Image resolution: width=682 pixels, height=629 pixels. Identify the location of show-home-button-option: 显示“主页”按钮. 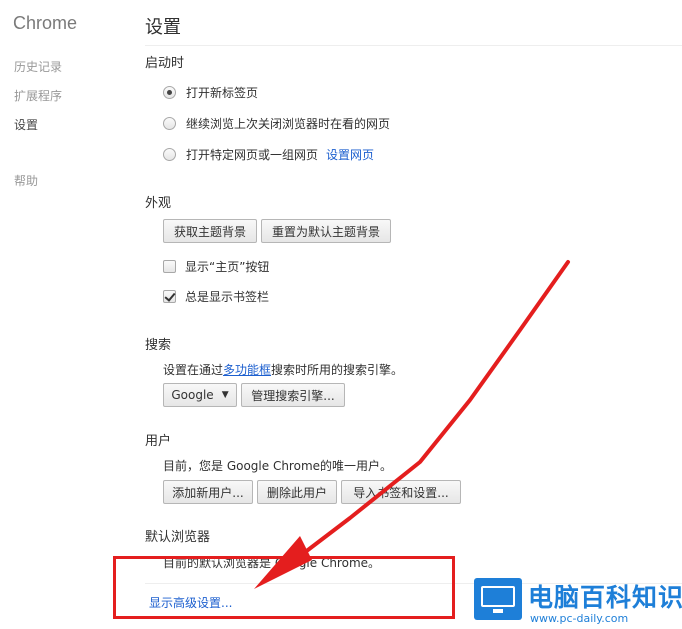
(216, 266).